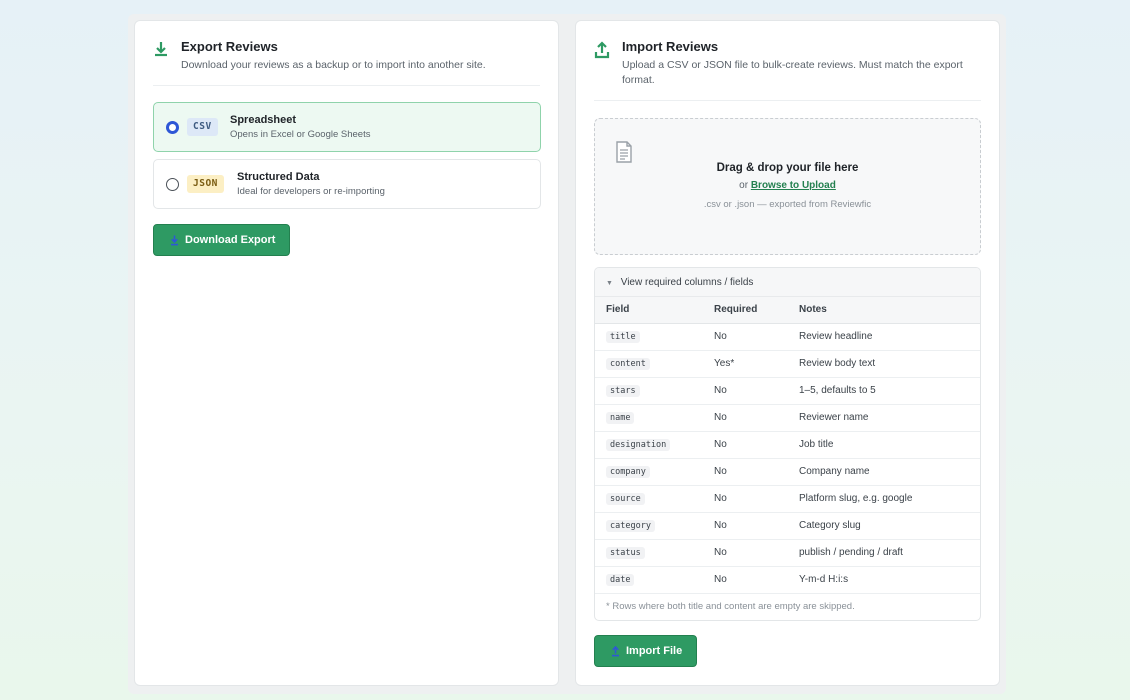 The height and width of the screenshot is (700, 1130). What do you see at coordinates (654, 651) in the screenshot?
I see `import-file-label: Import File` at bounding box center [654, 651].